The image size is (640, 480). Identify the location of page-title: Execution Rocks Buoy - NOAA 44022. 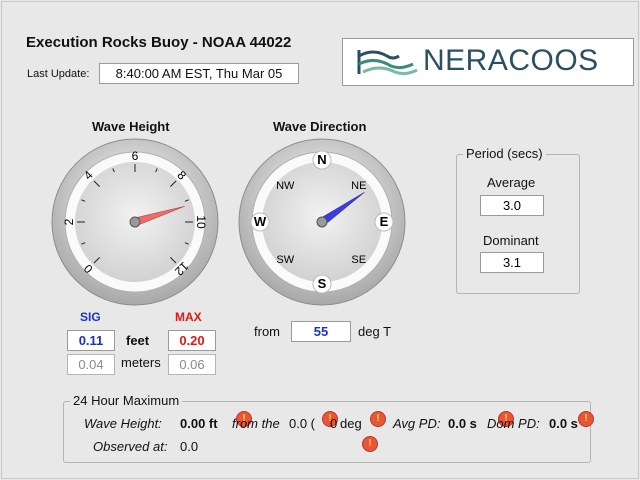
(159, 42).